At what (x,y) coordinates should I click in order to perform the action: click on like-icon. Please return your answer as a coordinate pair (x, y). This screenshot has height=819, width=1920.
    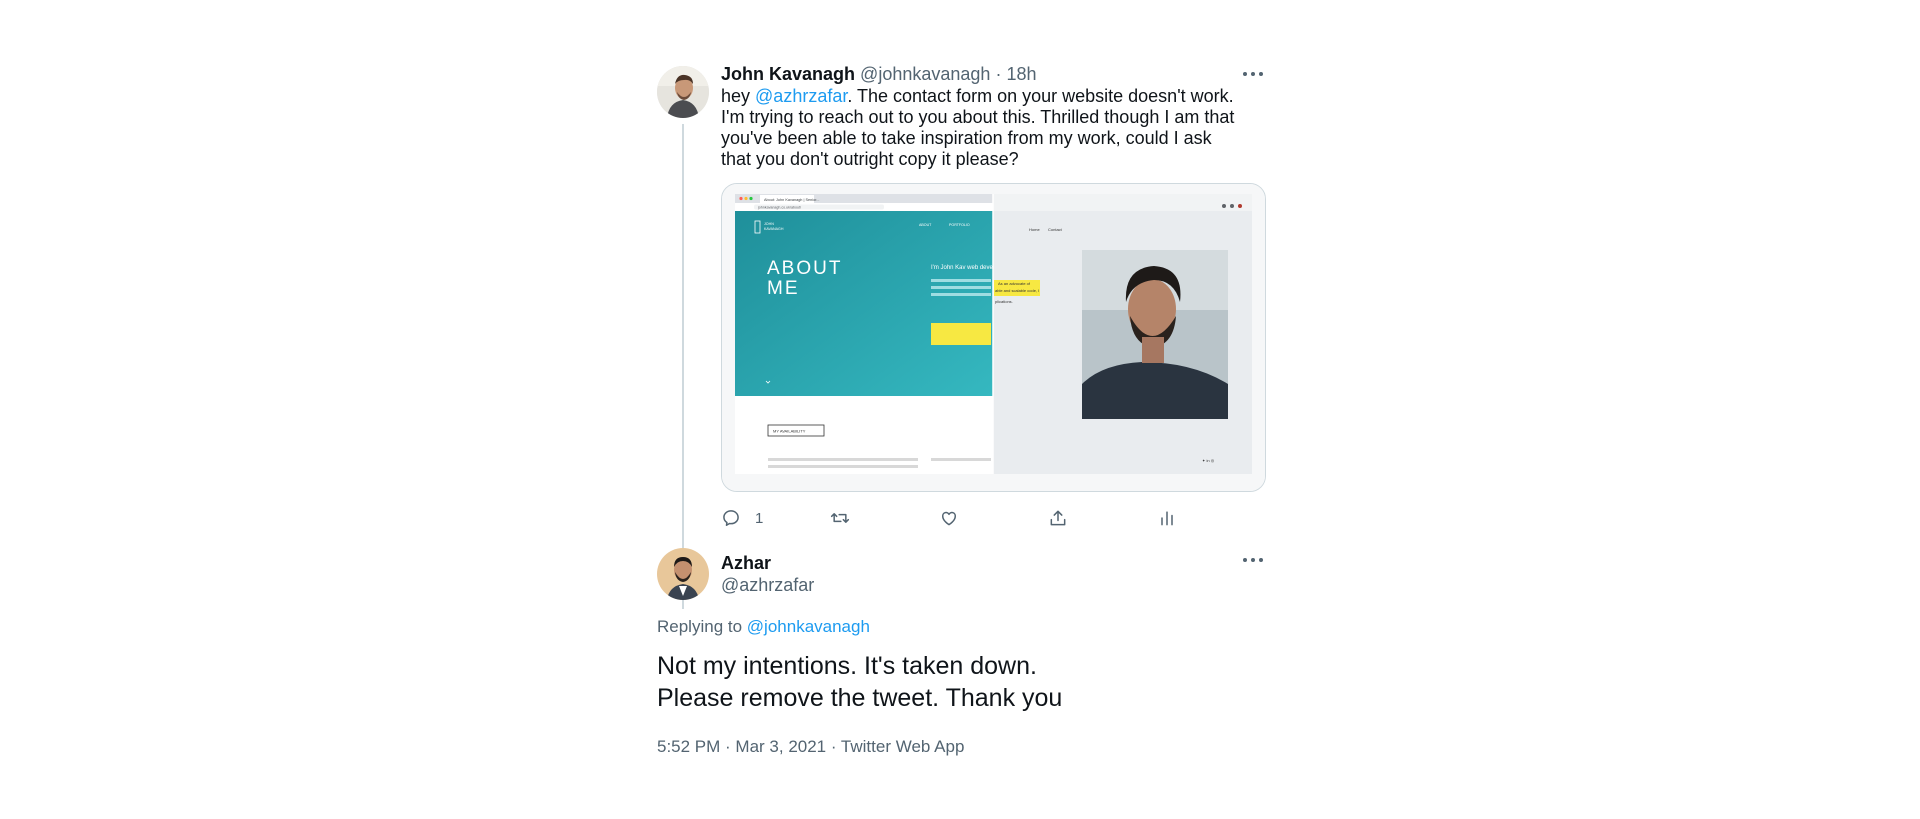
    Looking at the image, I should click on (949, 518).